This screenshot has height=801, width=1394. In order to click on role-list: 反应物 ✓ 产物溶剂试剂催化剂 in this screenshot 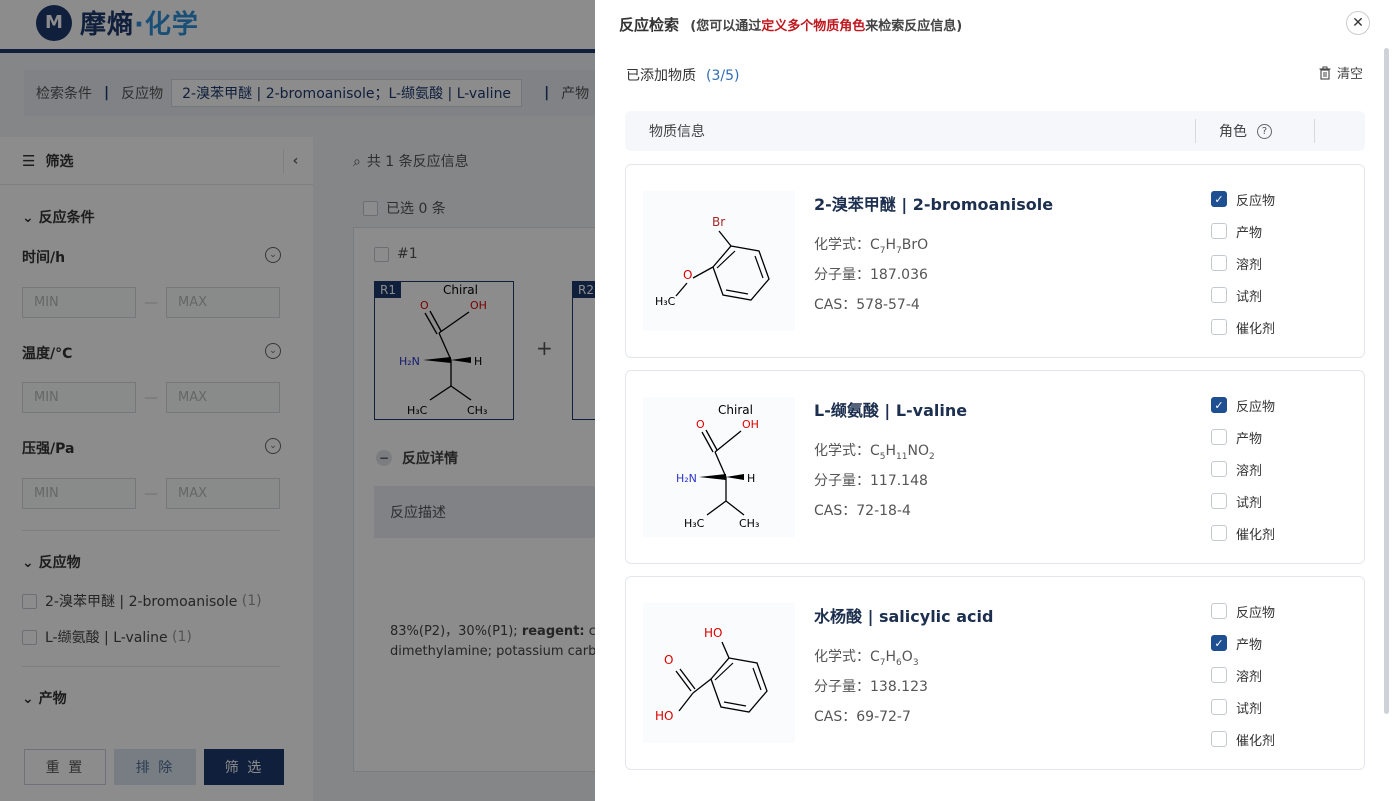, I will do `click(1243, 675)`.